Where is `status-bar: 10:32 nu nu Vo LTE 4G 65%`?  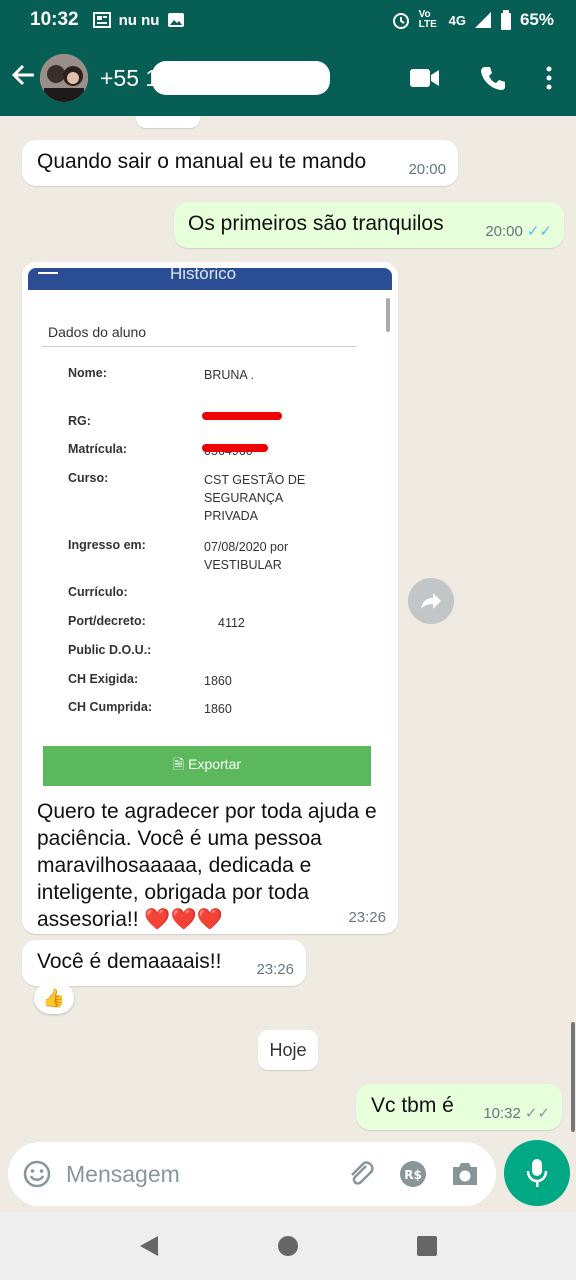
status-bar: 10:32 nu nu Vo LTE 4G 65% is located at coordinates (288, 20).